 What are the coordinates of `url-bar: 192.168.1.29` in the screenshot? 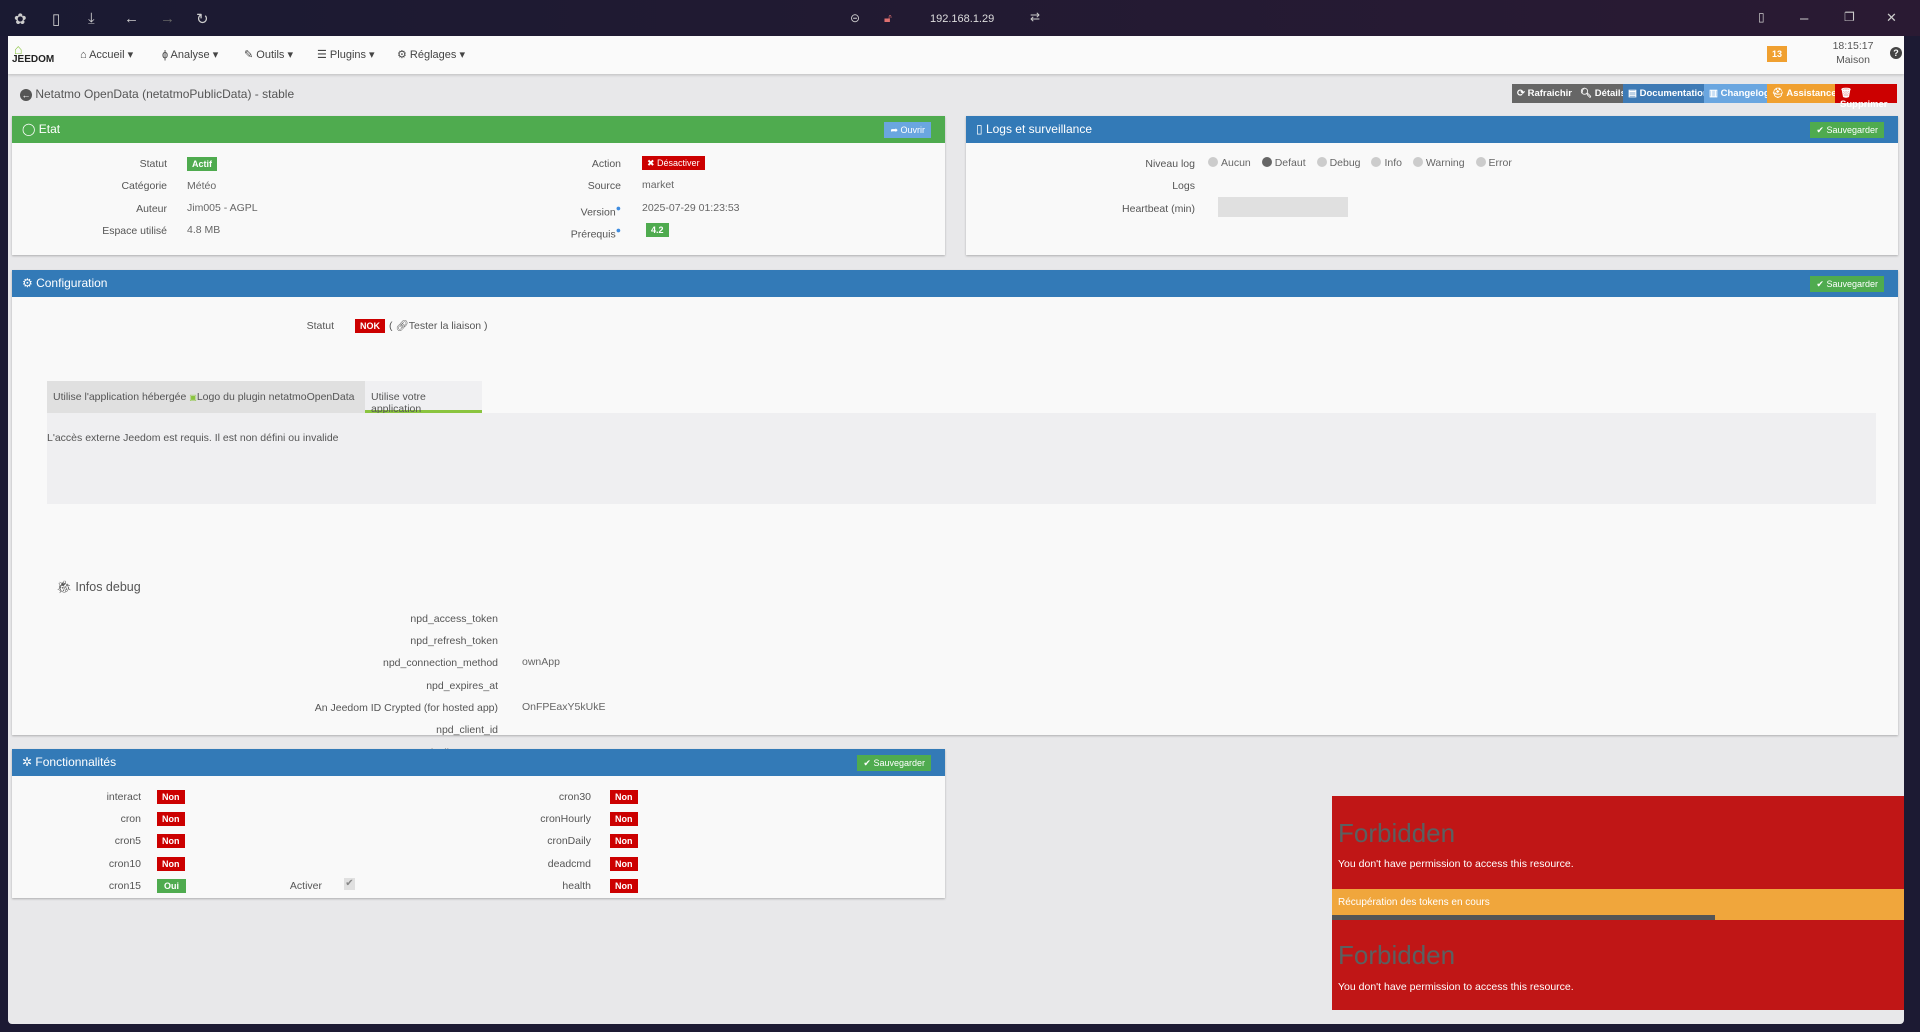 It's located at (962, 19).